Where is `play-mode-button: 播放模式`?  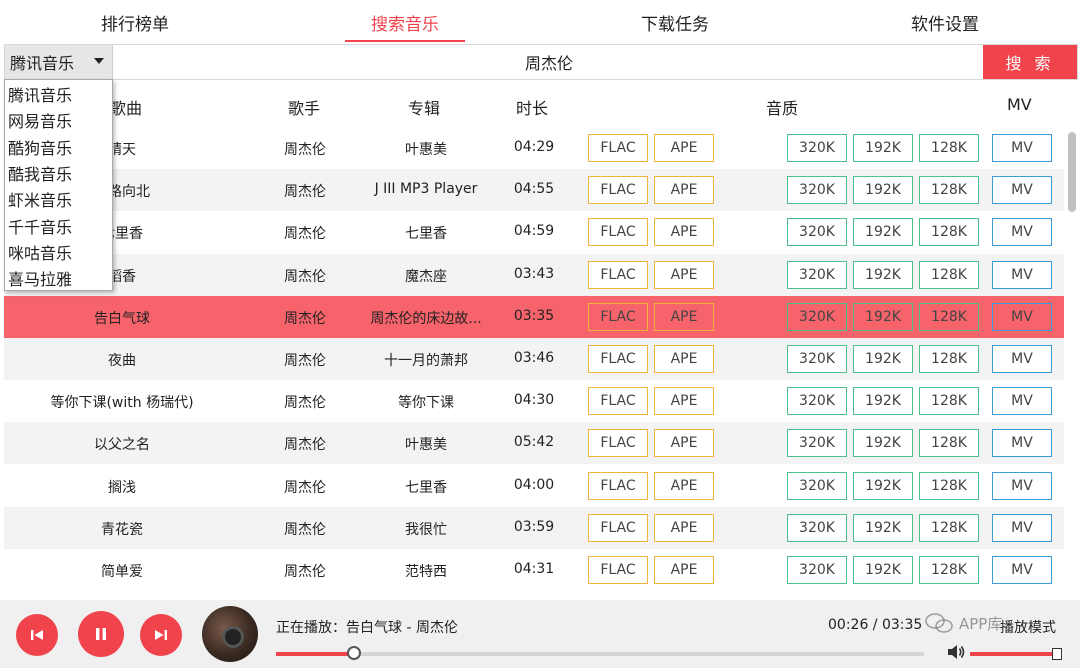 play-mode-button: 播放模式 is located at coordinates (1028, 627).